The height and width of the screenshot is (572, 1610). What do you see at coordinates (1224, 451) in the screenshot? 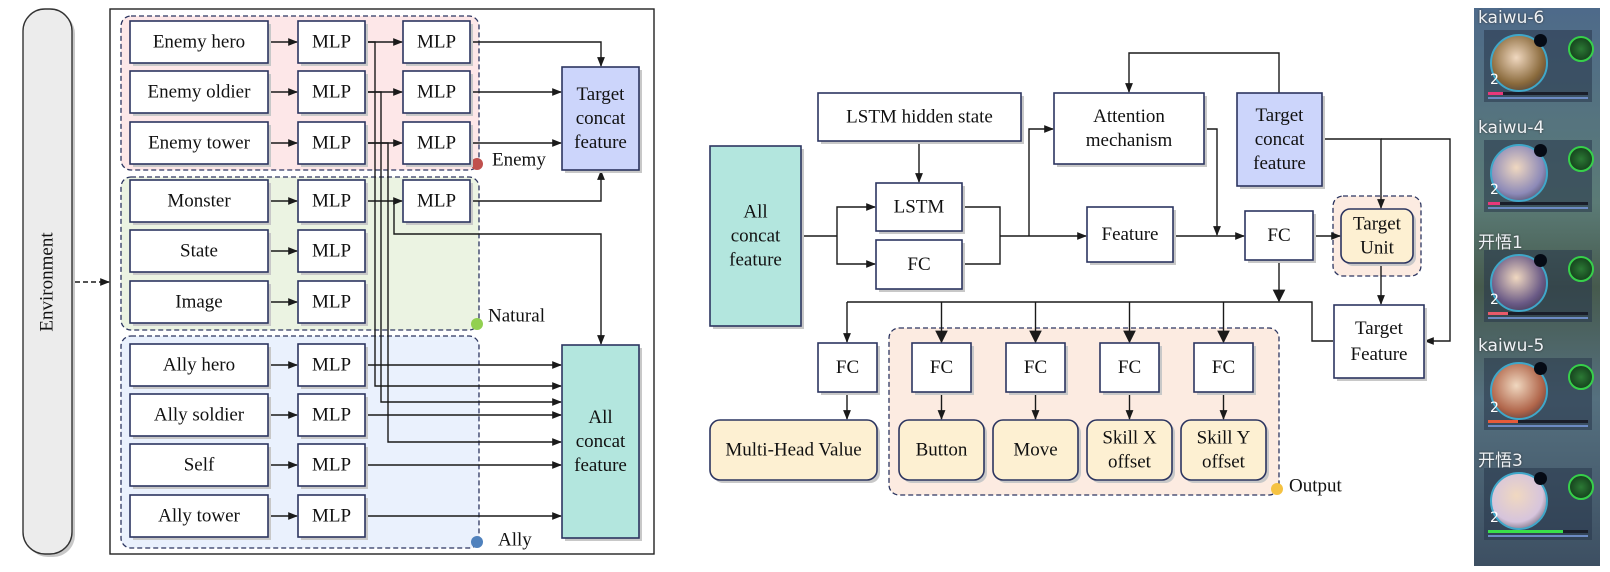
I see `head-skill-y-offset: Skill Y offset` at bounding box center [1224, 451].